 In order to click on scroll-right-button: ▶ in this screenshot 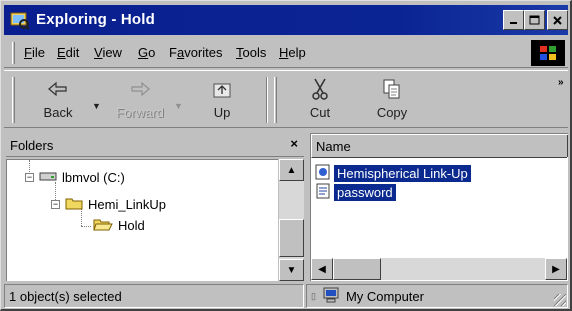, I will do `click(556, 269)`.